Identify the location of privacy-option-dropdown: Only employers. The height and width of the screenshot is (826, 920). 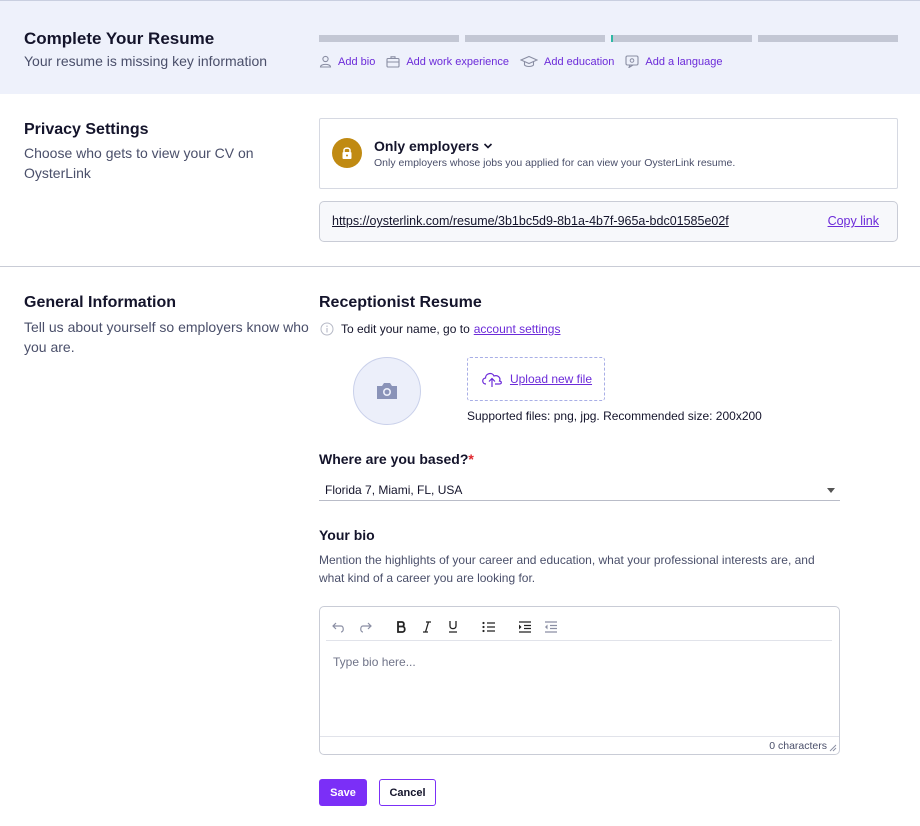
(433, 146).